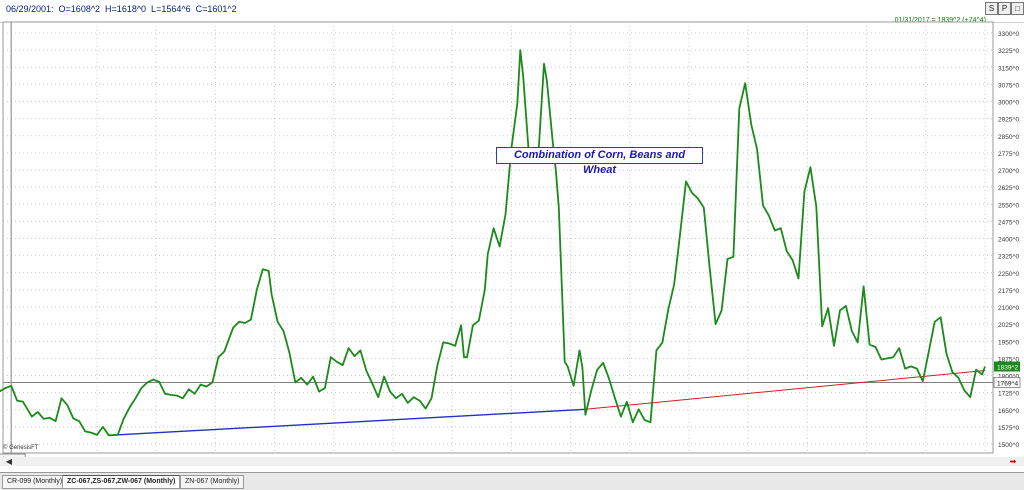 Image resolution: width=1024 pixels, height=490 pixels. I want to click on y-tick-label: 1575^0, so click(1009, 428).